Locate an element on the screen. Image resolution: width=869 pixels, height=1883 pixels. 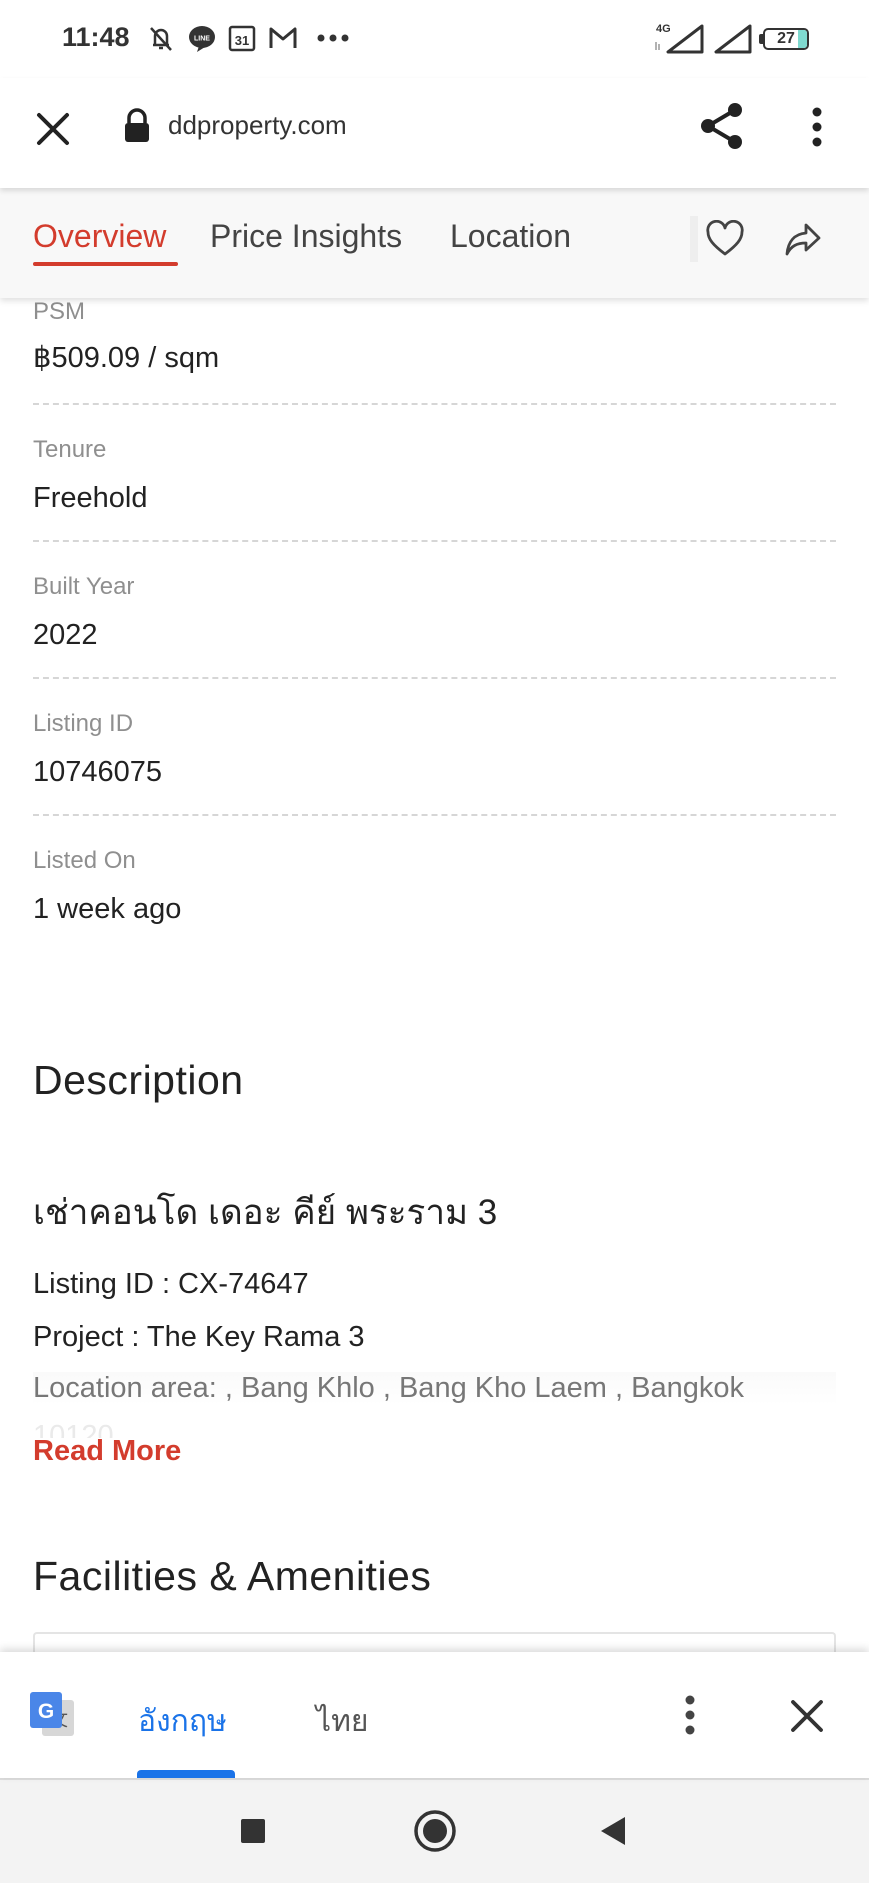
detail-value: 1 week ago is located at coordinates (107, 909).